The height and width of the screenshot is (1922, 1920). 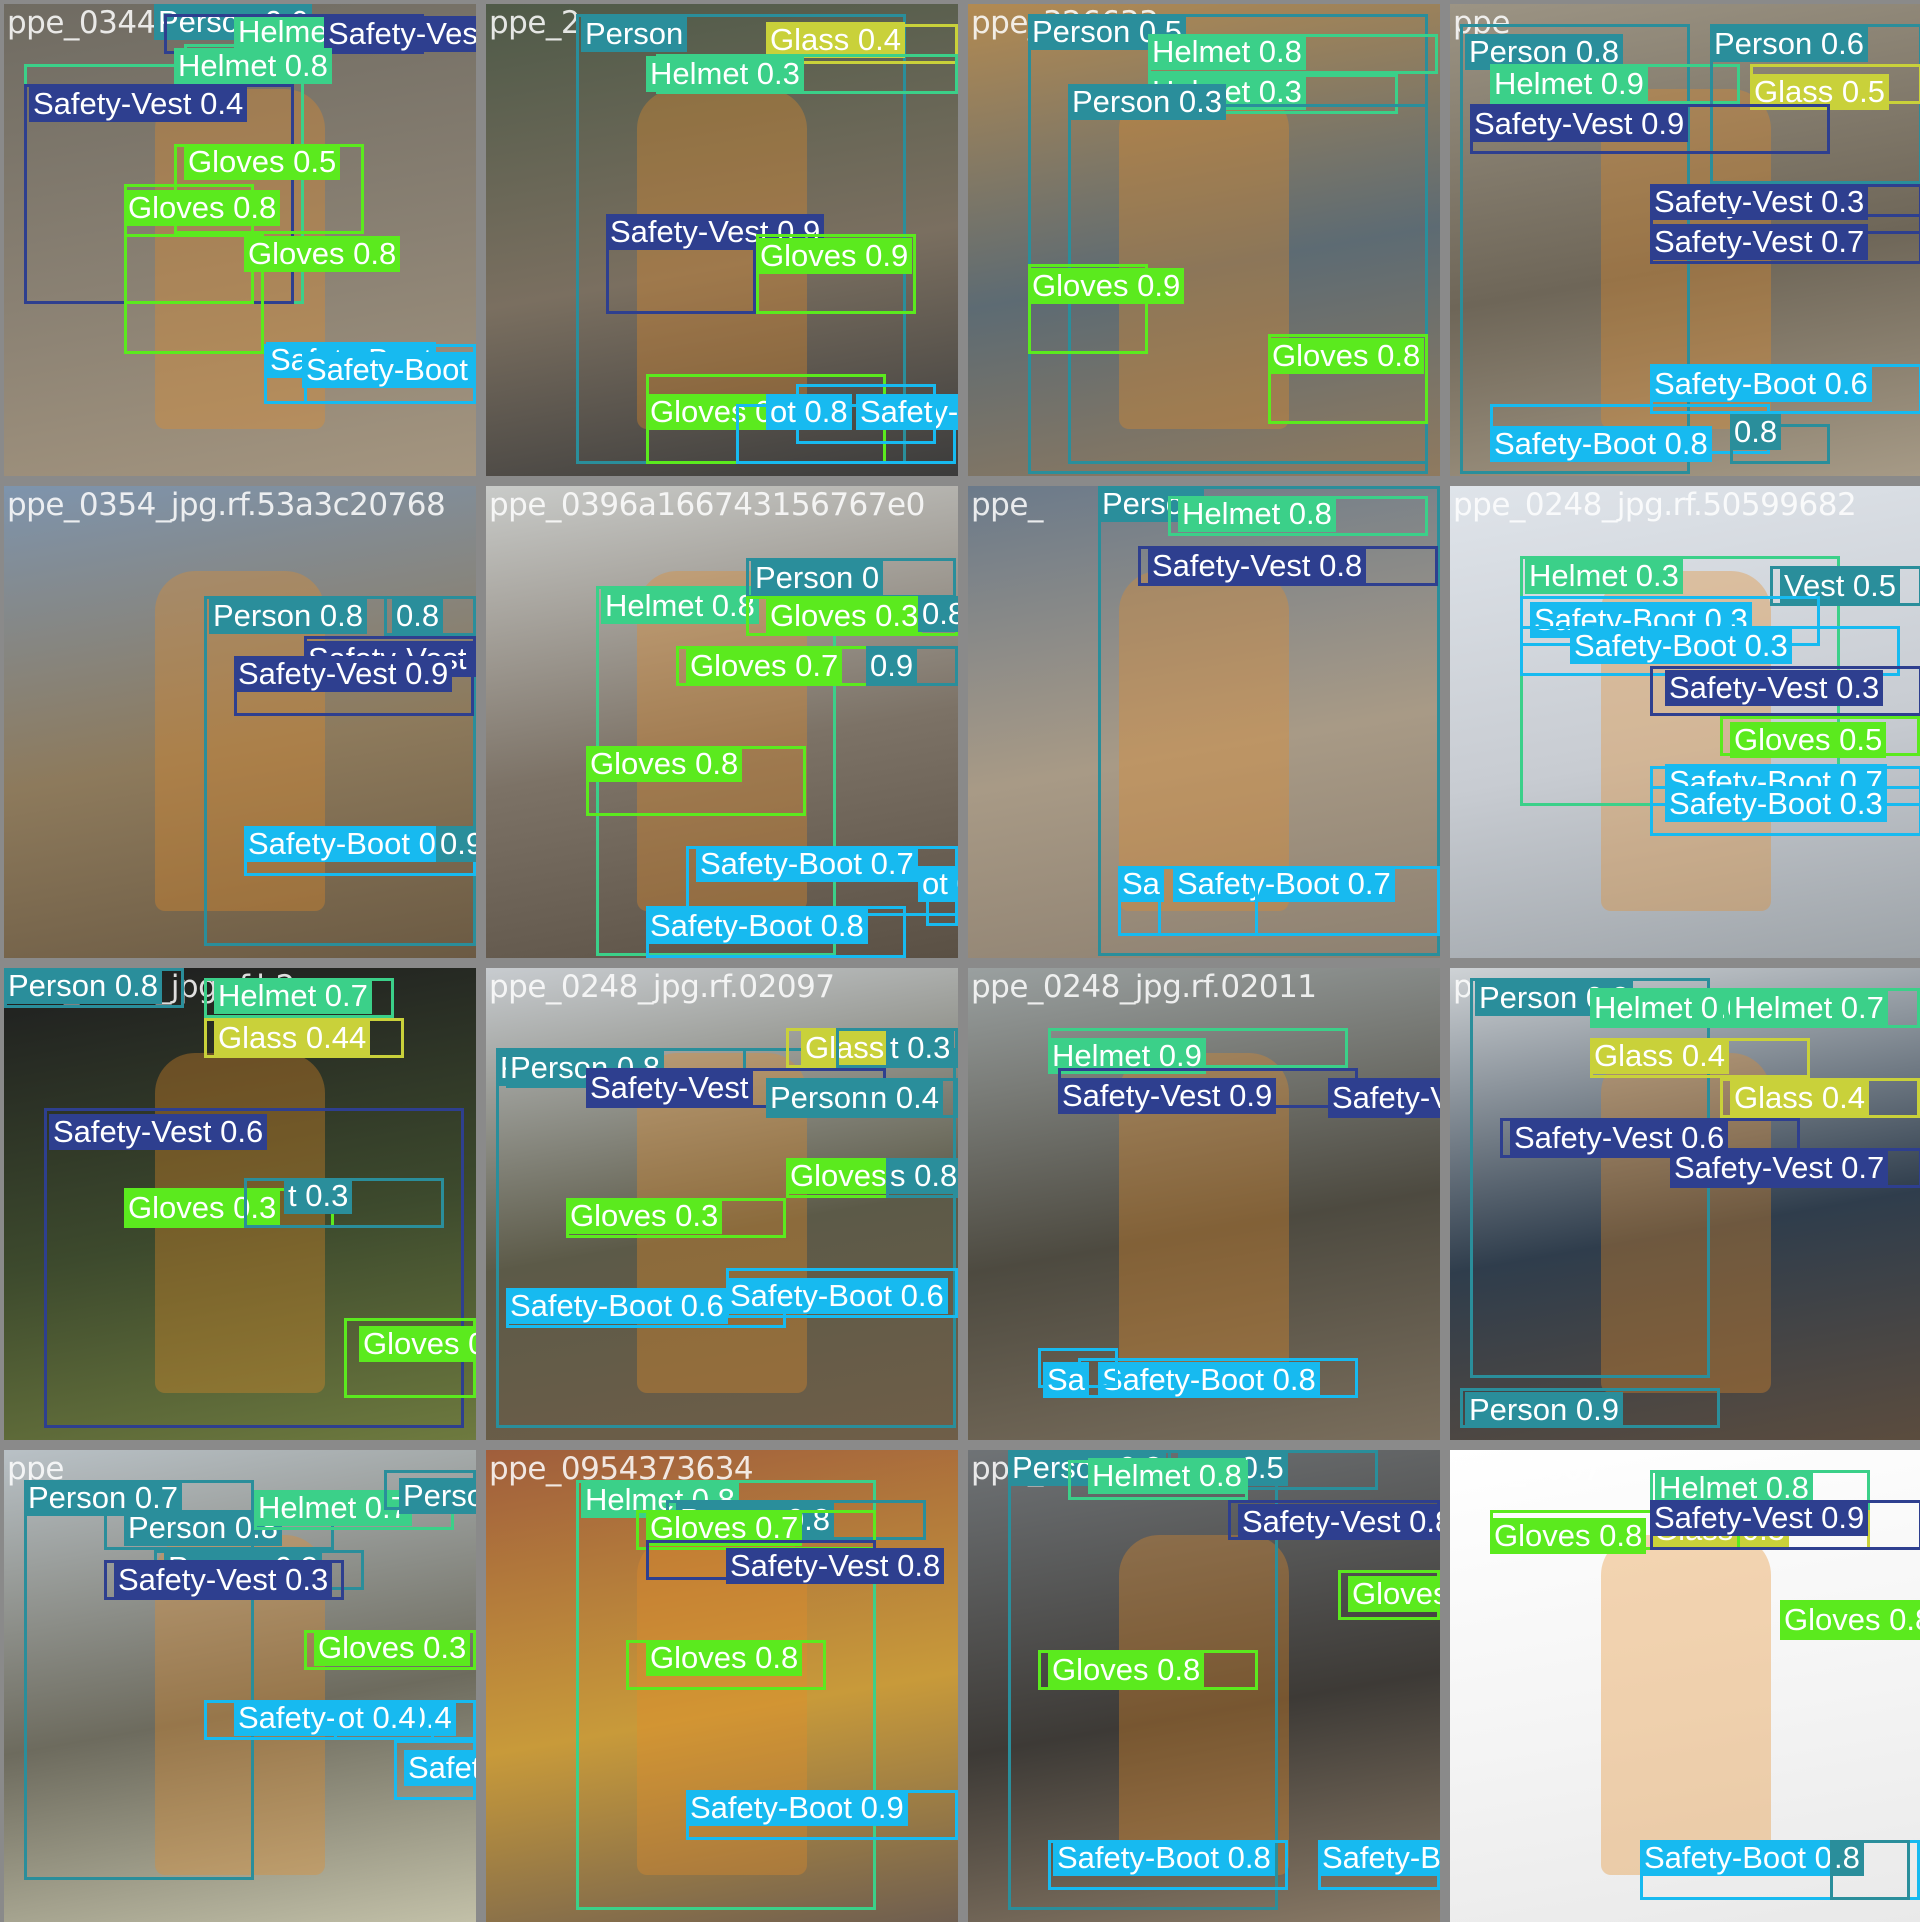 I want to click on tile-filename: ppe_0396a166743156767e0, so click(x=707, y=505).